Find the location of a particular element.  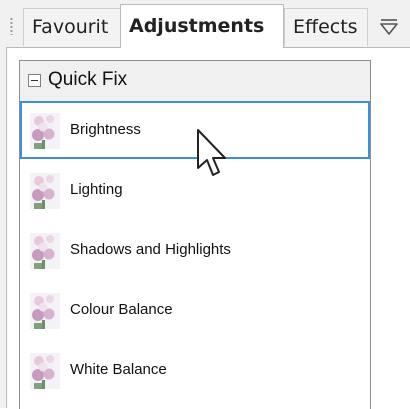

group-title: Quick Fix is located at coordinates (88, 79).